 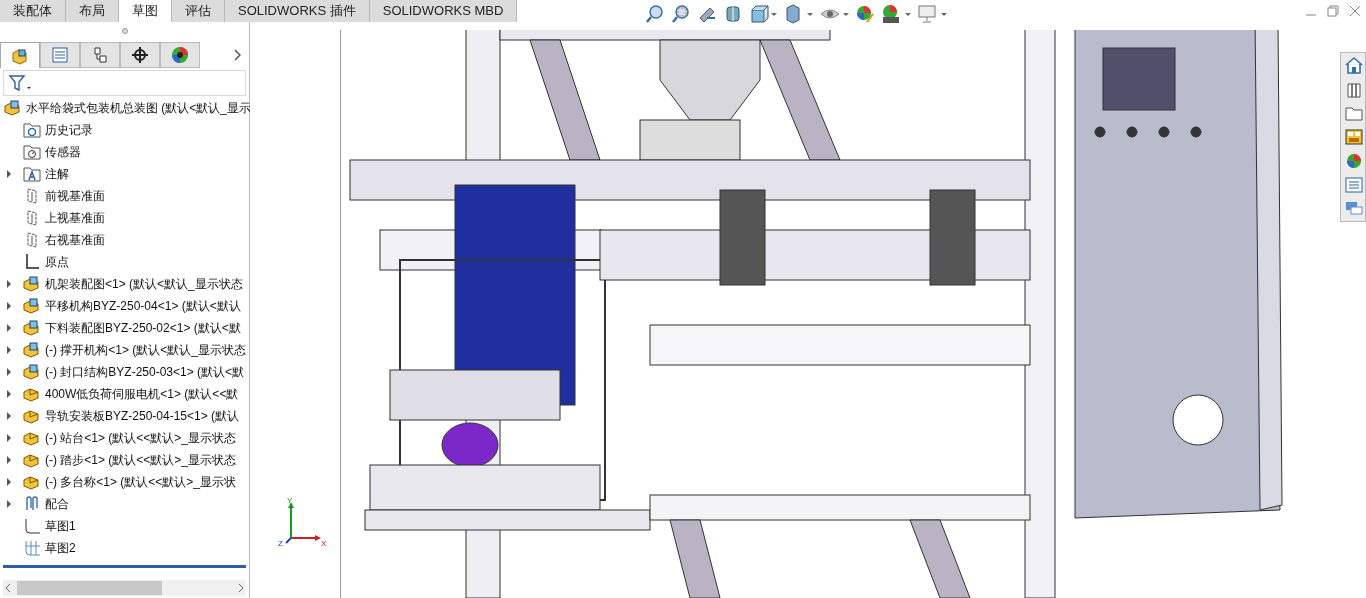 What do you see at coordinates (1354, 113) in the screenshot?
I see `folder-icon` at bounding box center [1354, 113].